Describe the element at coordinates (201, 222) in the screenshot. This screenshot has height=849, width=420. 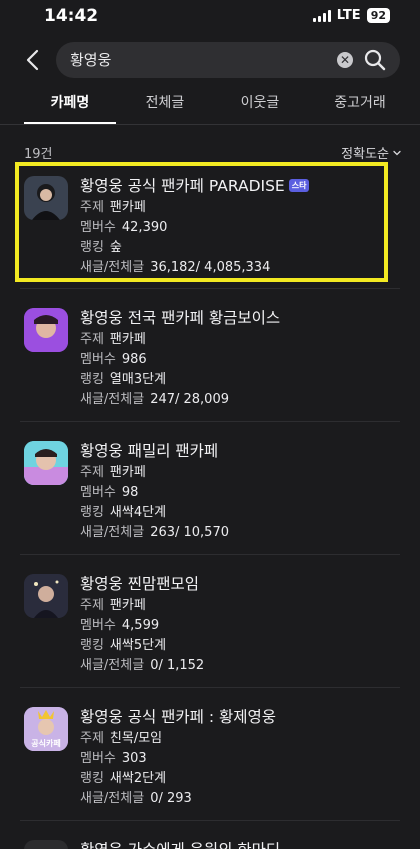
I see `highlight-box` at that location.